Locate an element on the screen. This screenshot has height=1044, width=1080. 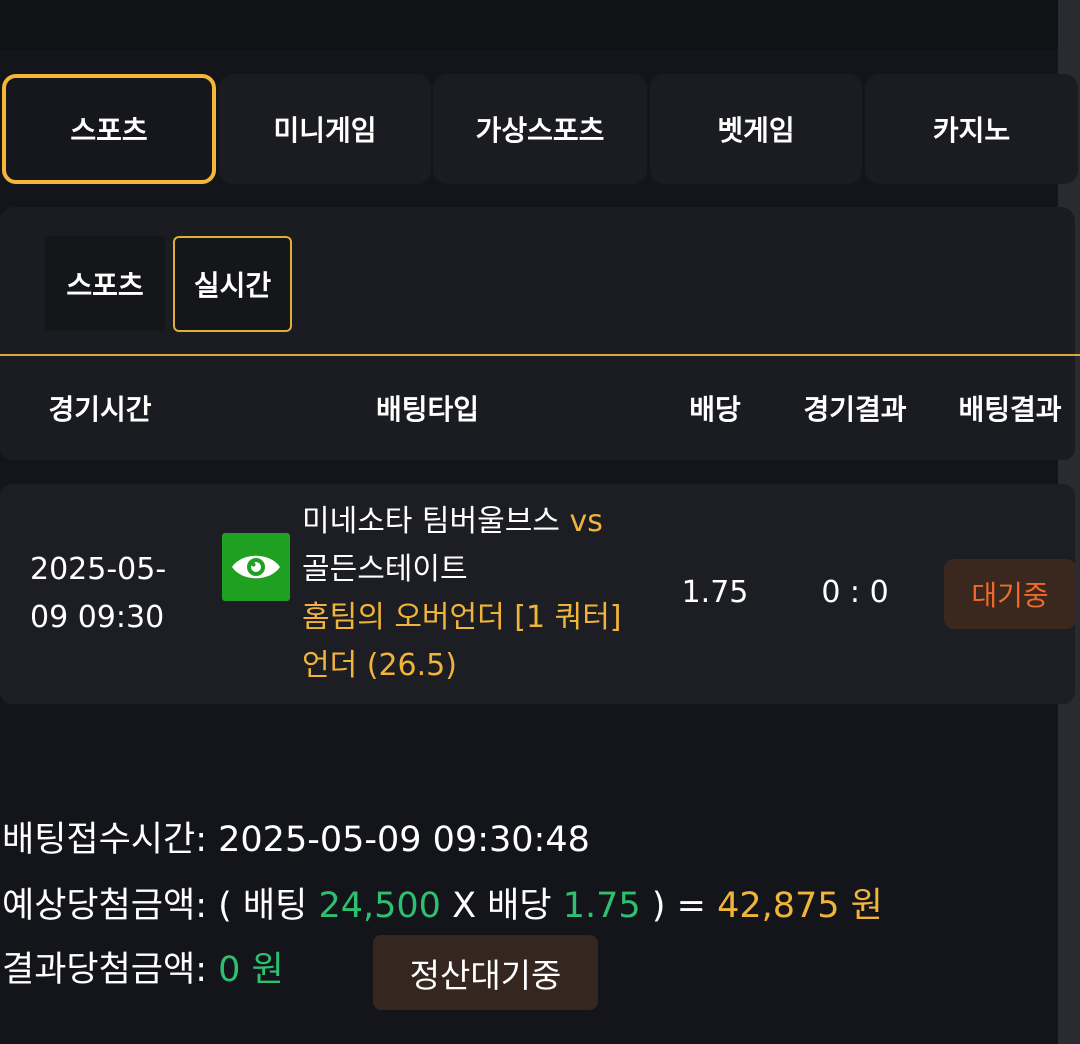
eye-icon is located at coordinates (256, 567).